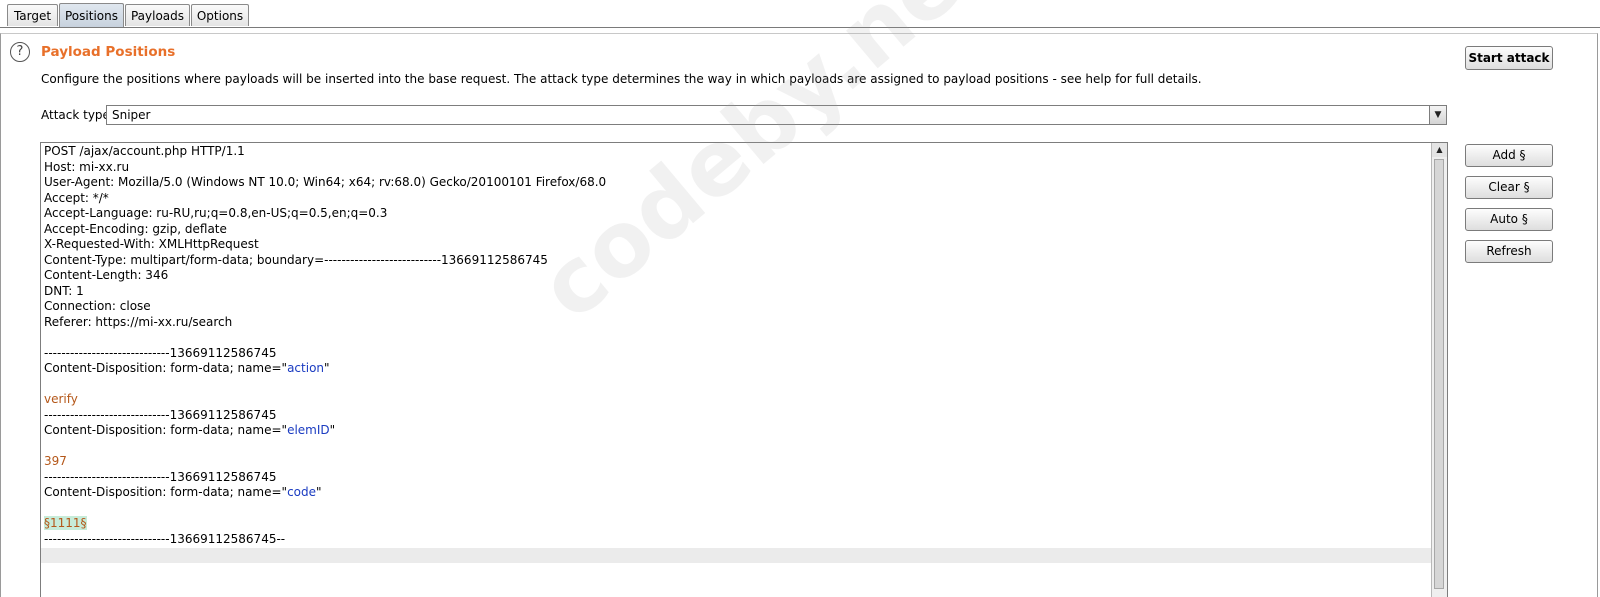 The height and width of the screenshot is (597, 1600). I want to click on tab-options: Options, so click(220, 15).